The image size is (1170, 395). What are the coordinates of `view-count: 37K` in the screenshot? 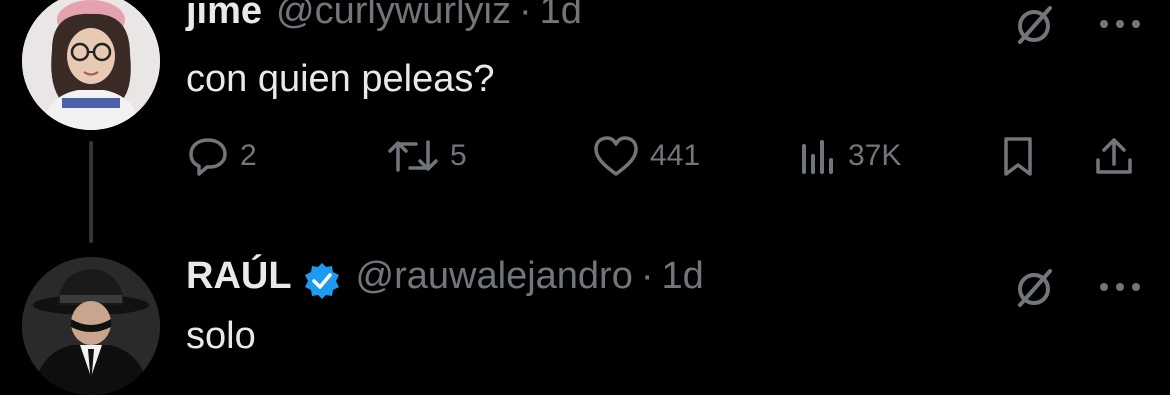 It's located at (875, 155).